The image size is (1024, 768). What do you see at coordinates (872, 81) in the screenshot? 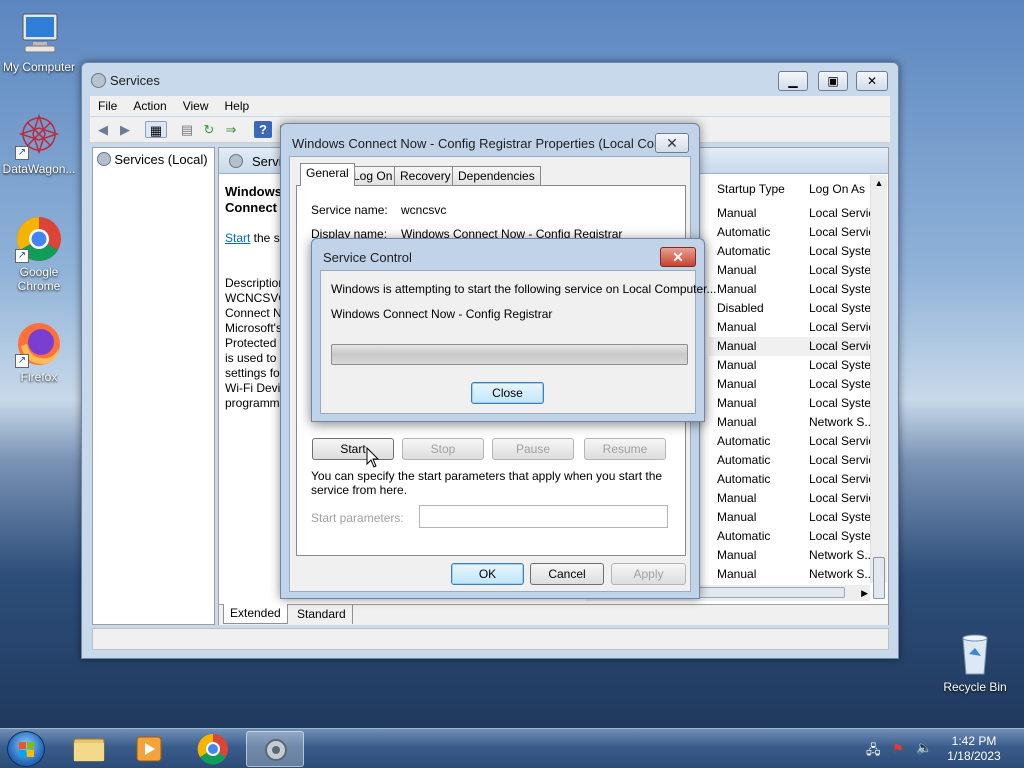
I see `close-button: ✕` at bounding box center [872, 81].